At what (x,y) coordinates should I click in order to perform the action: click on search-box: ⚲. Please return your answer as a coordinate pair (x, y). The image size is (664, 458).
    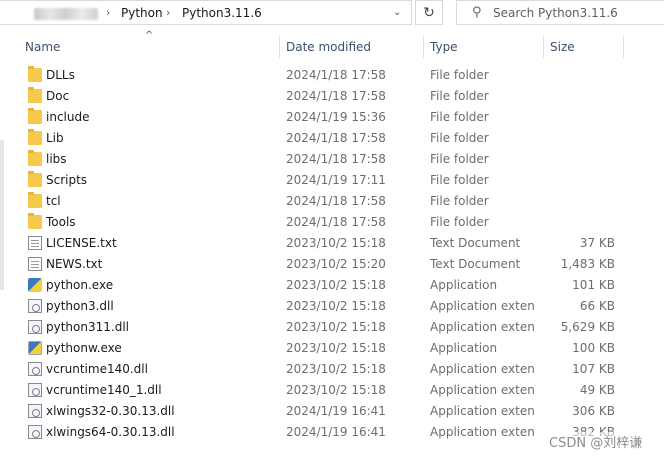
    Looking at the image, I should click on (560, 12).